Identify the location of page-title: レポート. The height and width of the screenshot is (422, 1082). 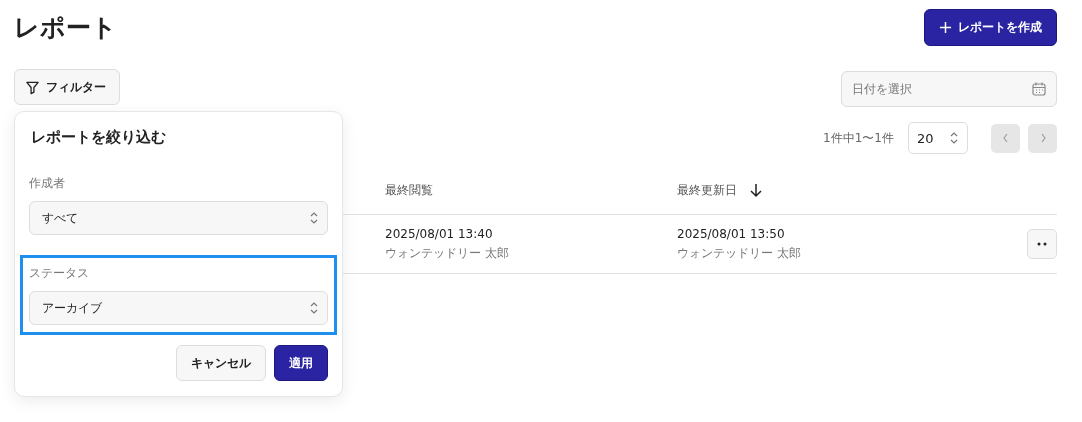
(65, 28).